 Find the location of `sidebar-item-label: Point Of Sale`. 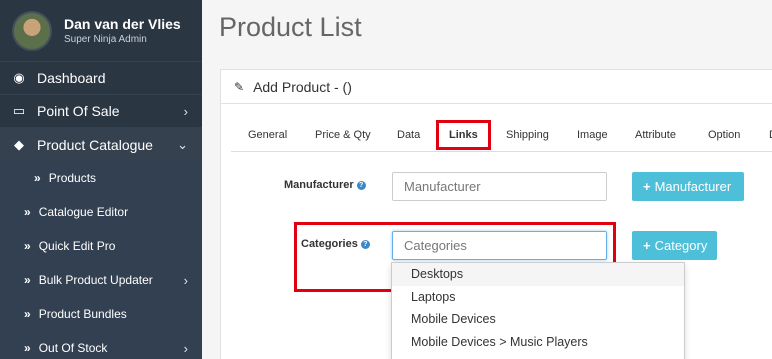

sidebar-item-label: Point Of Sale is located at coordinates (78, 111).